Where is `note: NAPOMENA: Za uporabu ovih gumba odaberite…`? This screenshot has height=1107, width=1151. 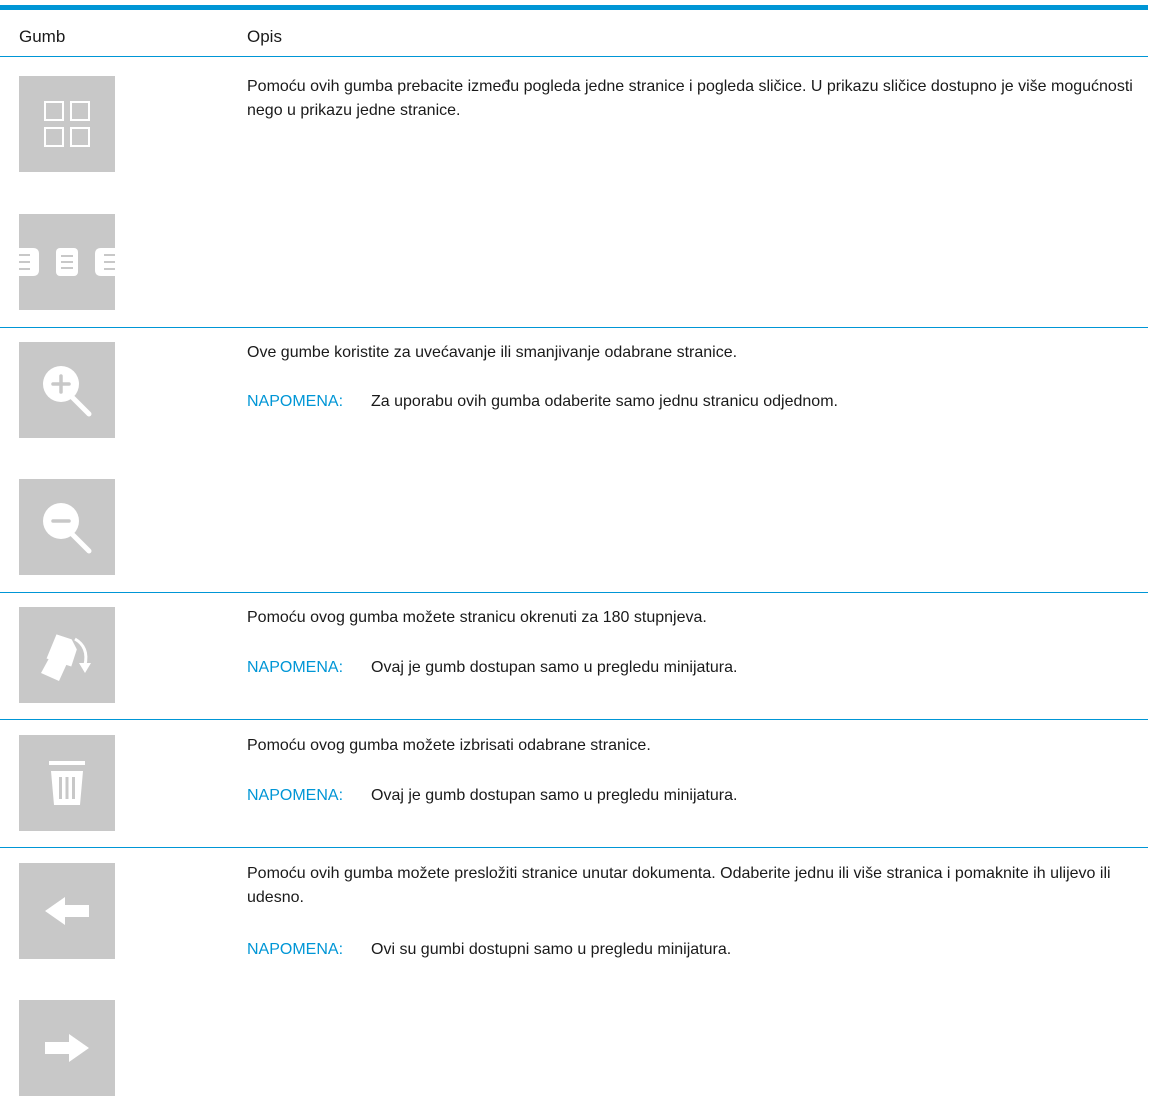
note: NAPOMENA: Za uporabu ovih gumba odaberite… is located at coordinates (542, 402).